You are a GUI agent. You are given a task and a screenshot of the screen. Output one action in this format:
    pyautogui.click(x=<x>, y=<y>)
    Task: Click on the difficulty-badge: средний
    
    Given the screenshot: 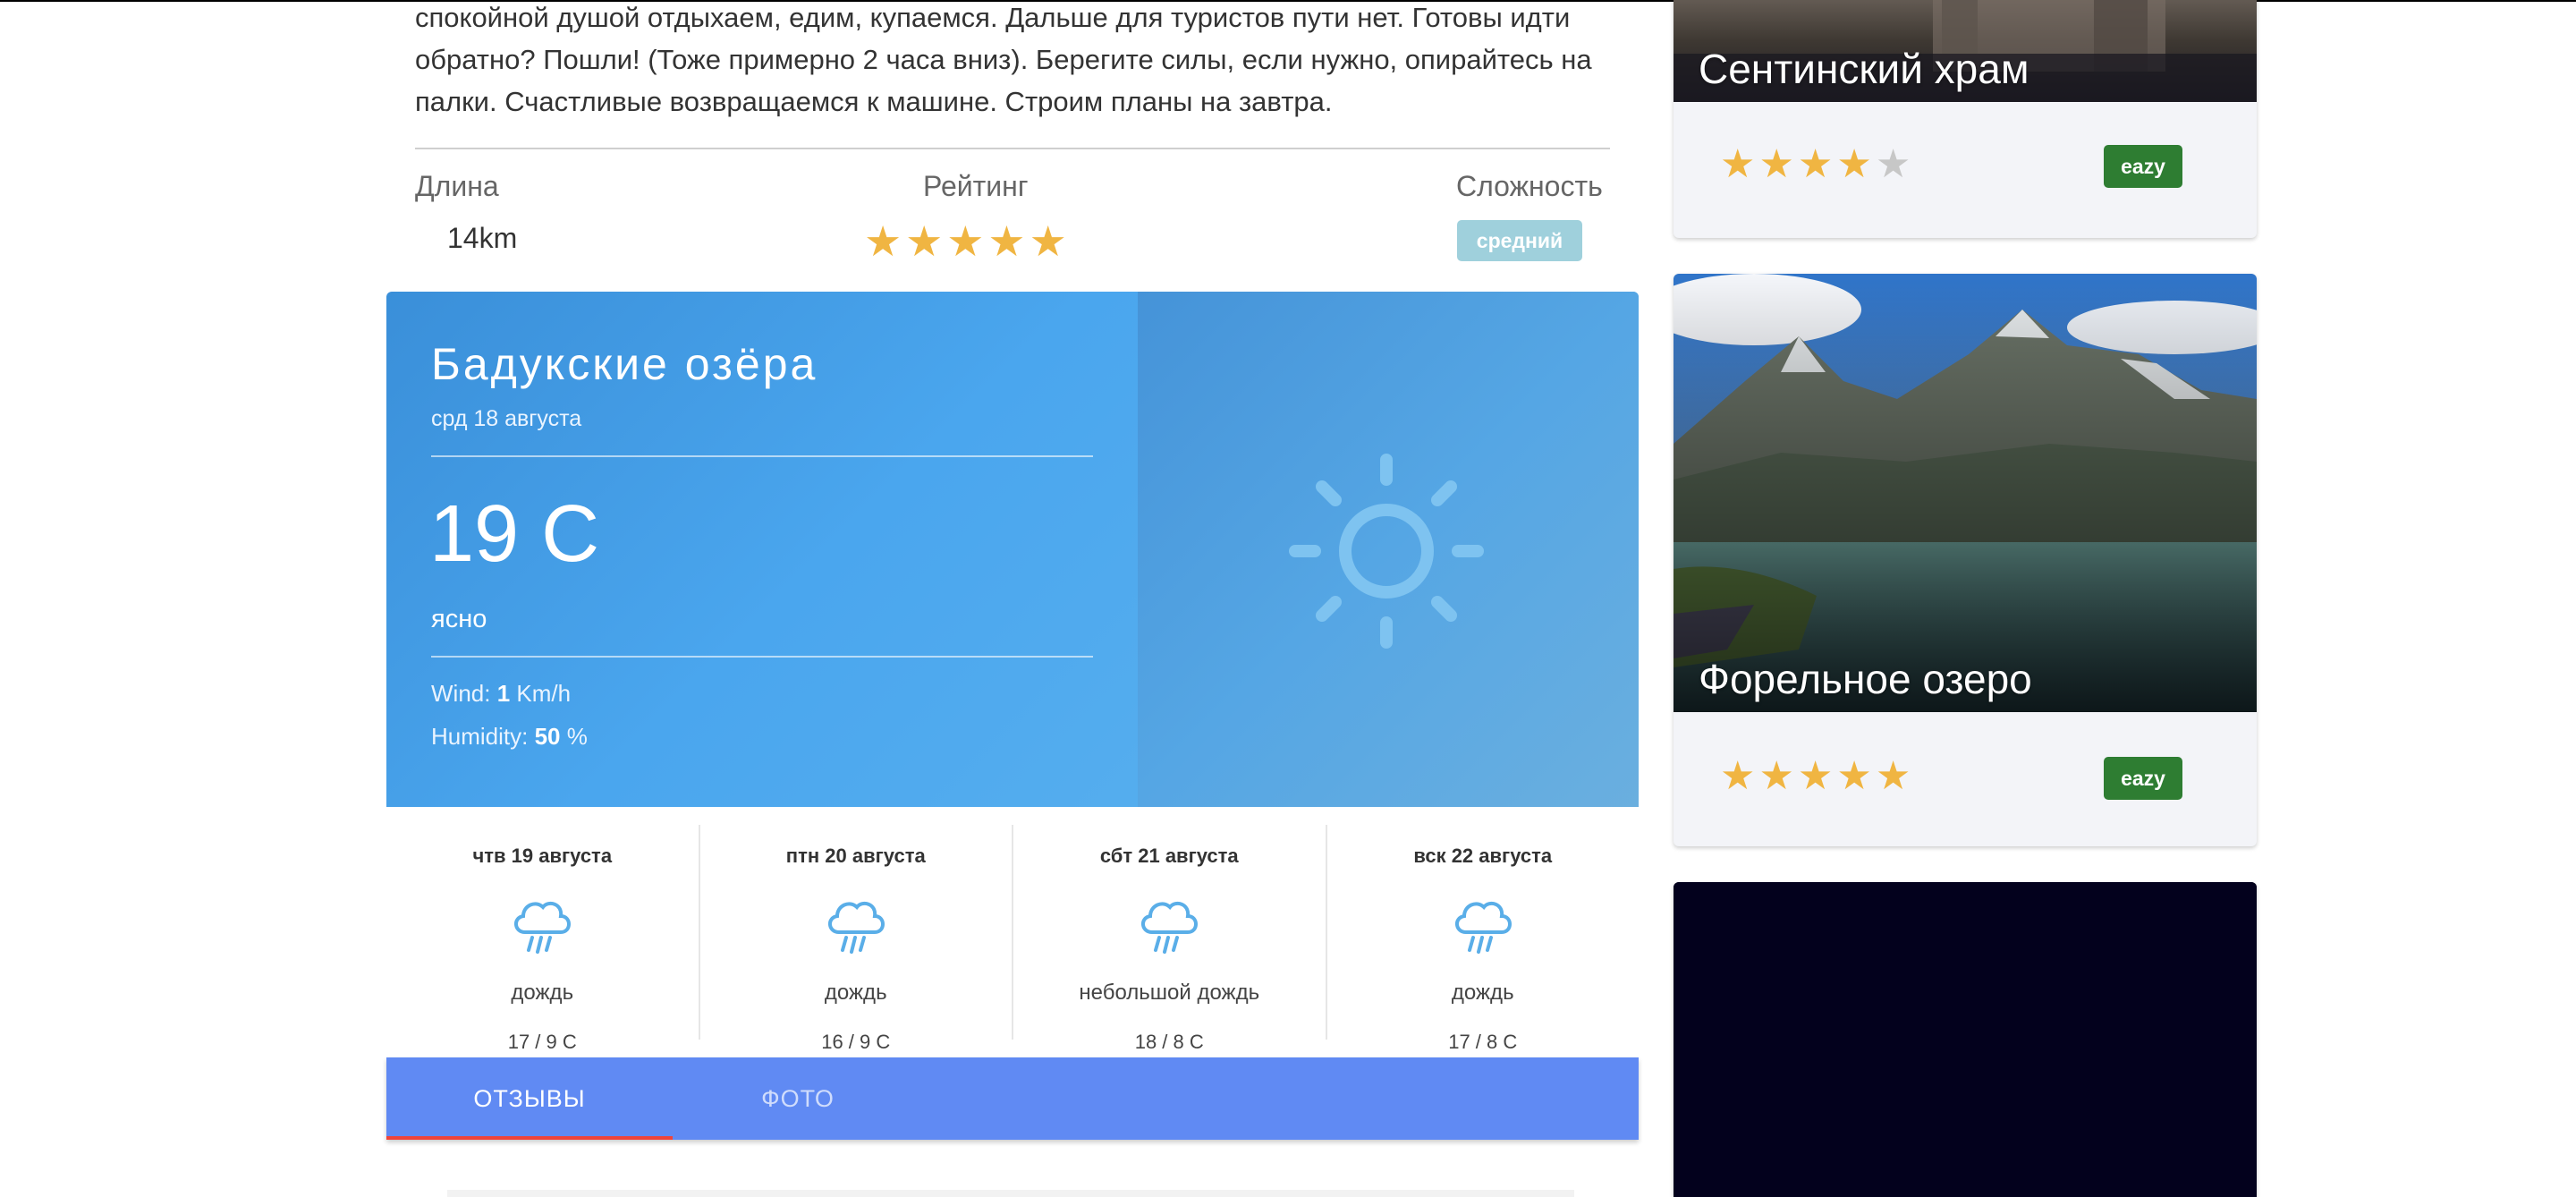 What is the action you would take?
    pyautogui.click(x=1519, y=241)
    